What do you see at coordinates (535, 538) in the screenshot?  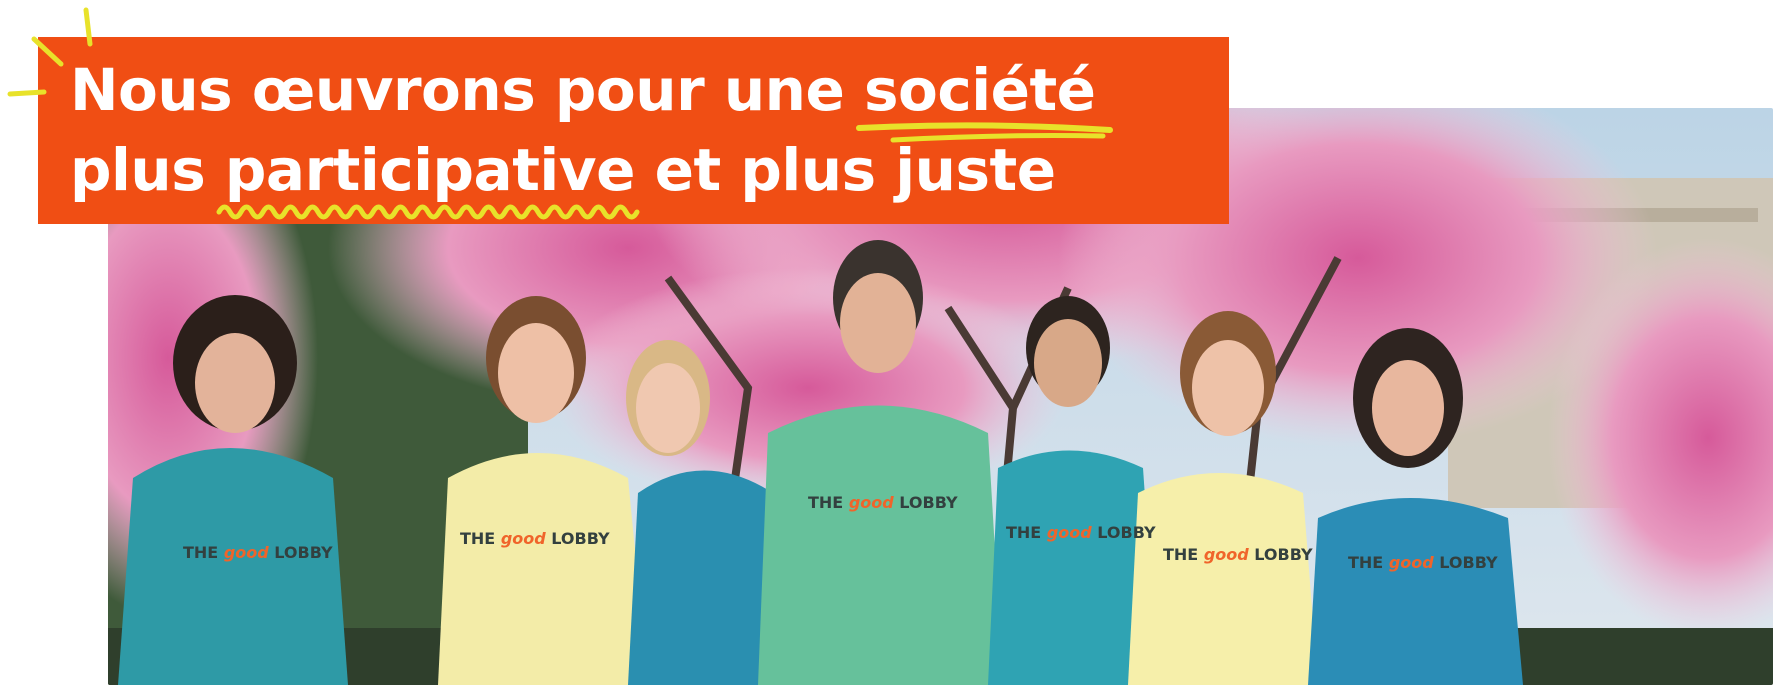 I see `hoodie-print-2: THE good LOBBY` at bounding box center [535, 538].